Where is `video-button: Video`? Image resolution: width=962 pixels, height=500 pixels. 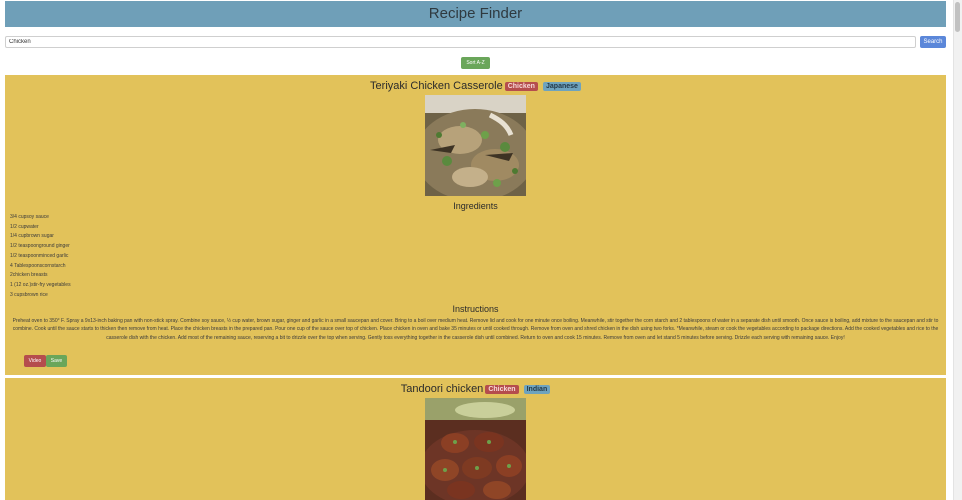 video-button: Video is located at coordinates (35, 361).